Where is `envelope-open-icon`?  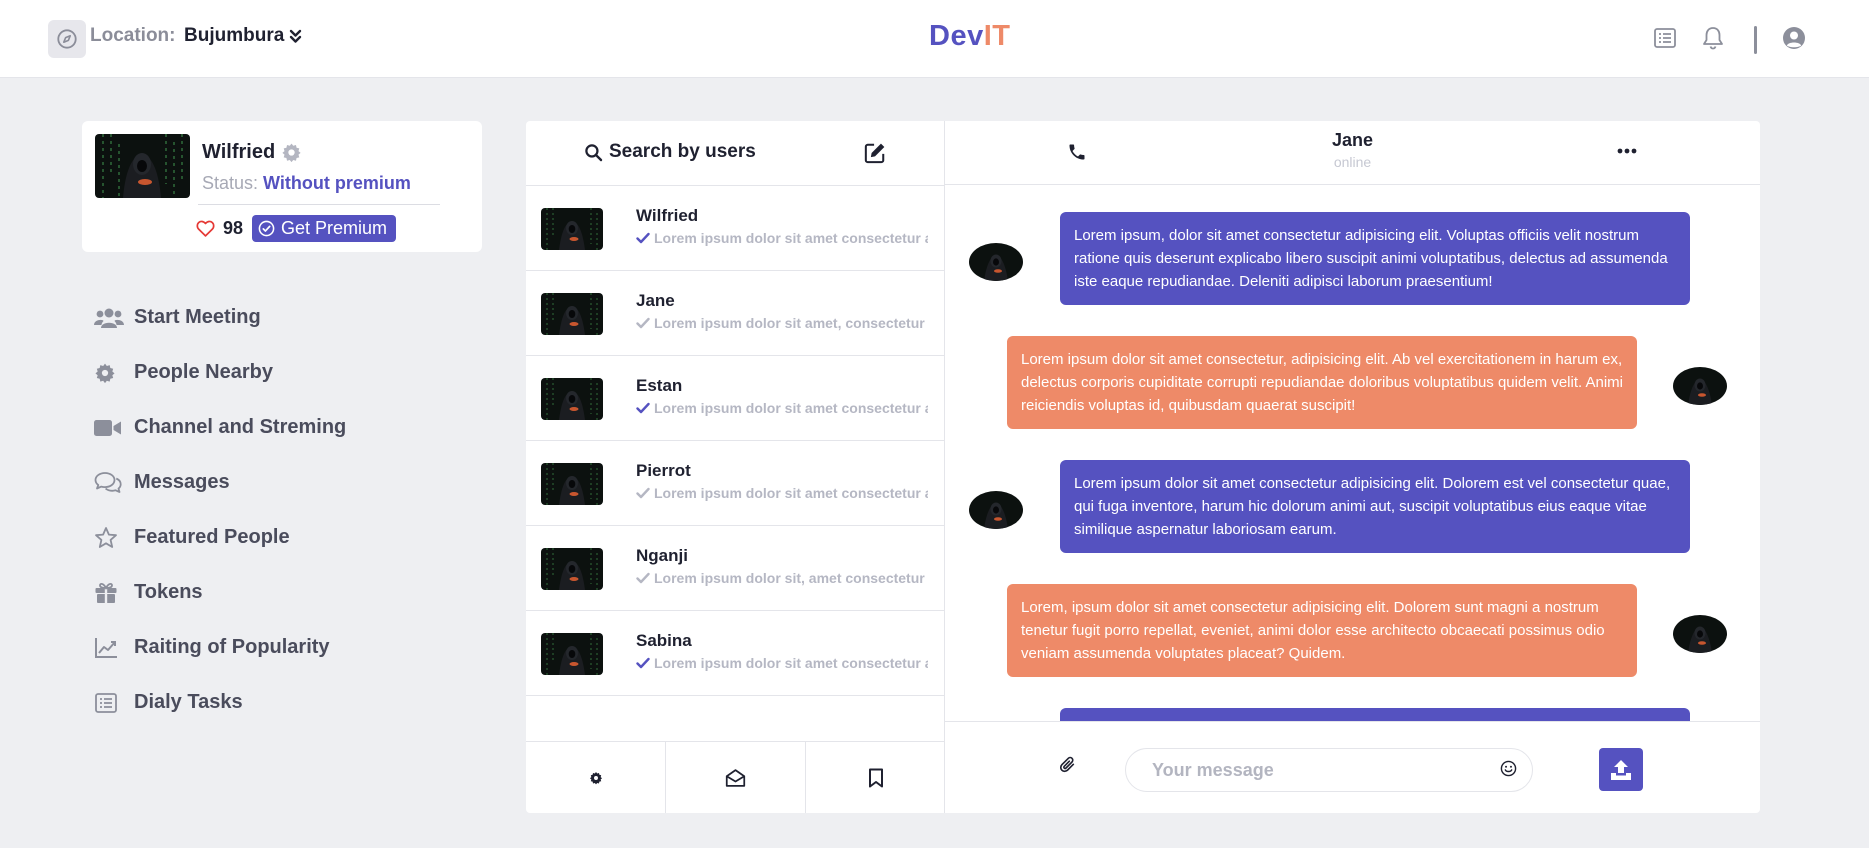 envelope-open-icon is located at coordinates (735, 778).